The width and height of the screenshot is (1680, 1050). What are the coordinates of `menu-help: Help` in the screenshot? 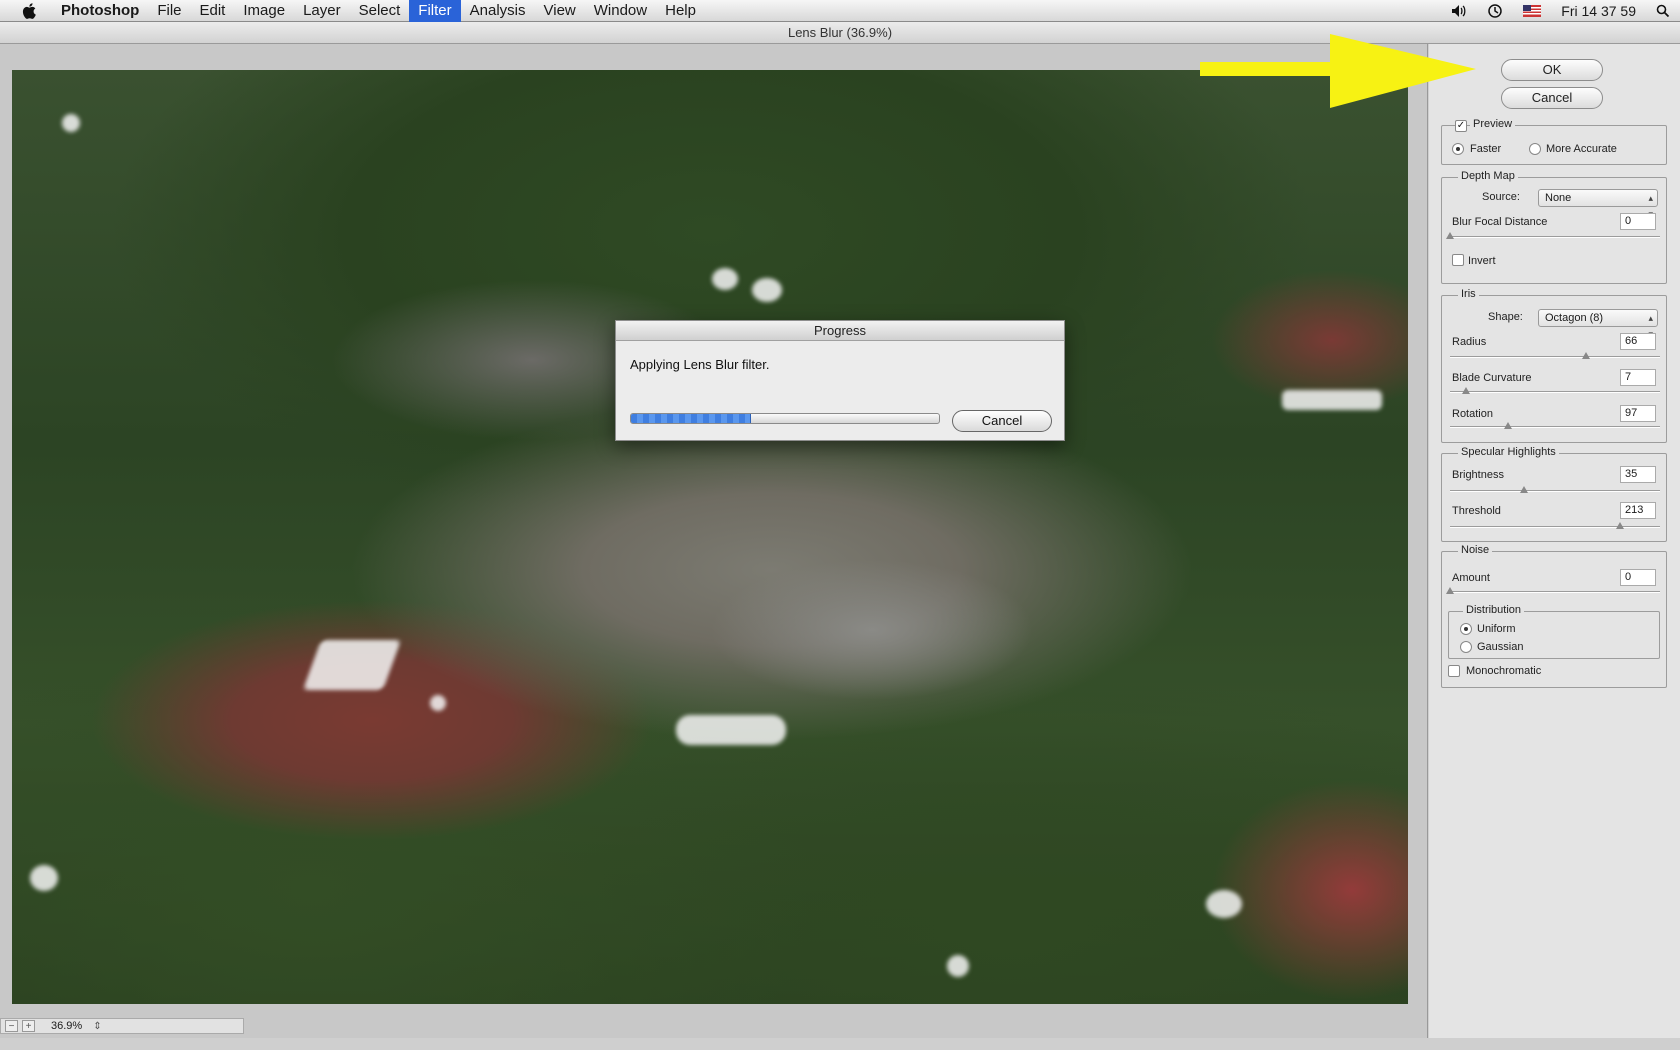 It's located at (680, 11).